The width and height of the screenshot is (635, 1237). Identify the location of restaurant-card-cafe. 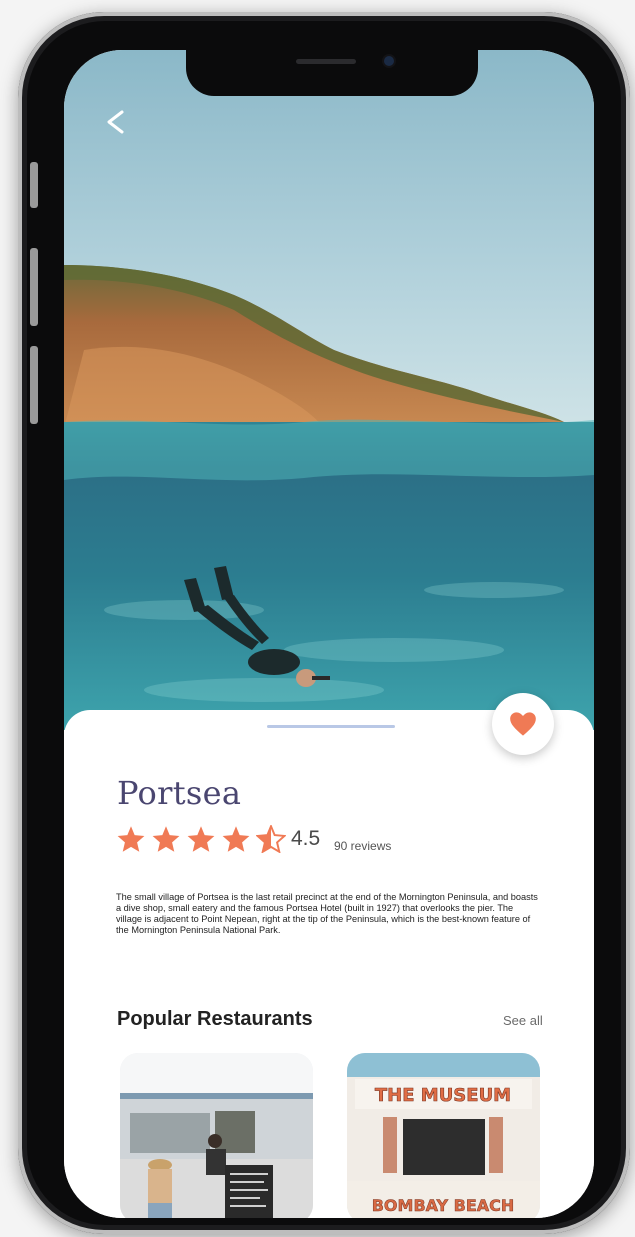
(216, 1135).